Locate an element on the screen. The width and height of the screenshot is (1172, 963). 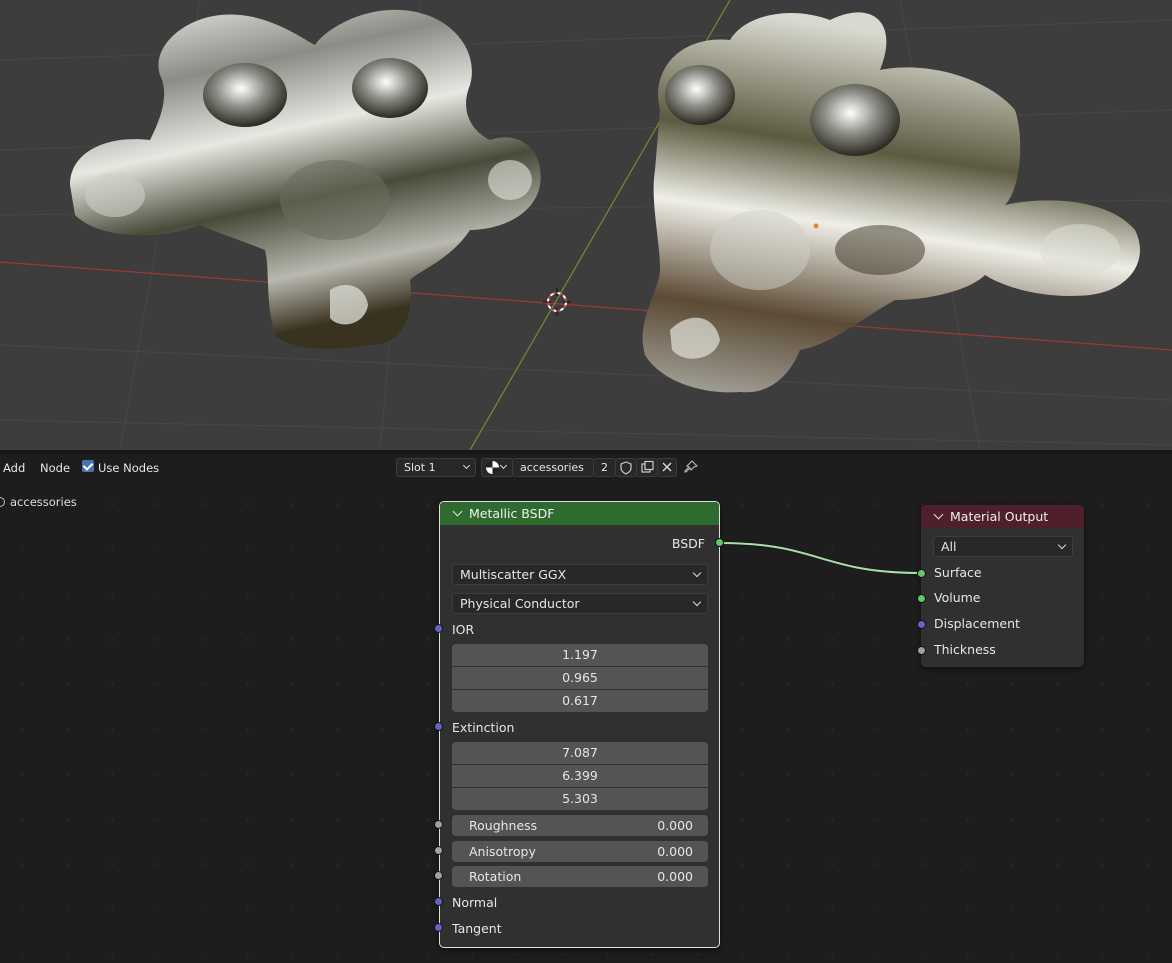
bsdf-output-socket is located at coordinates (719, 542).